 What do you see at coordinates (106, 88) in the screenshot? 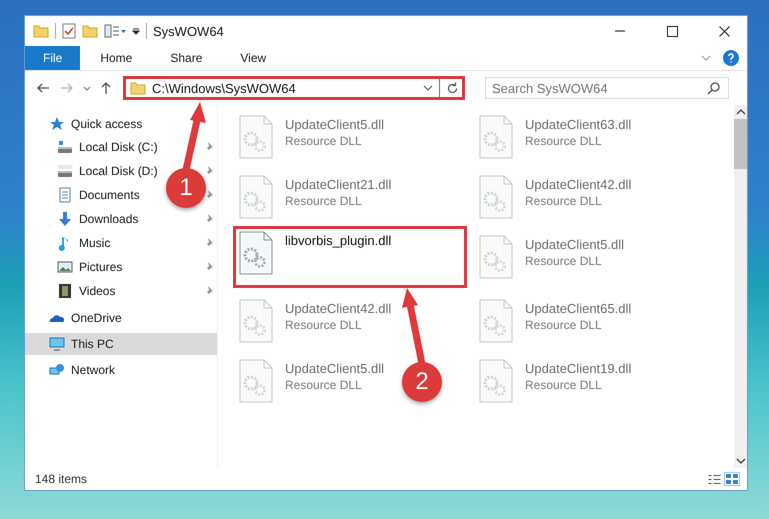
I see `up-icon` at bounding box center [106, 88].